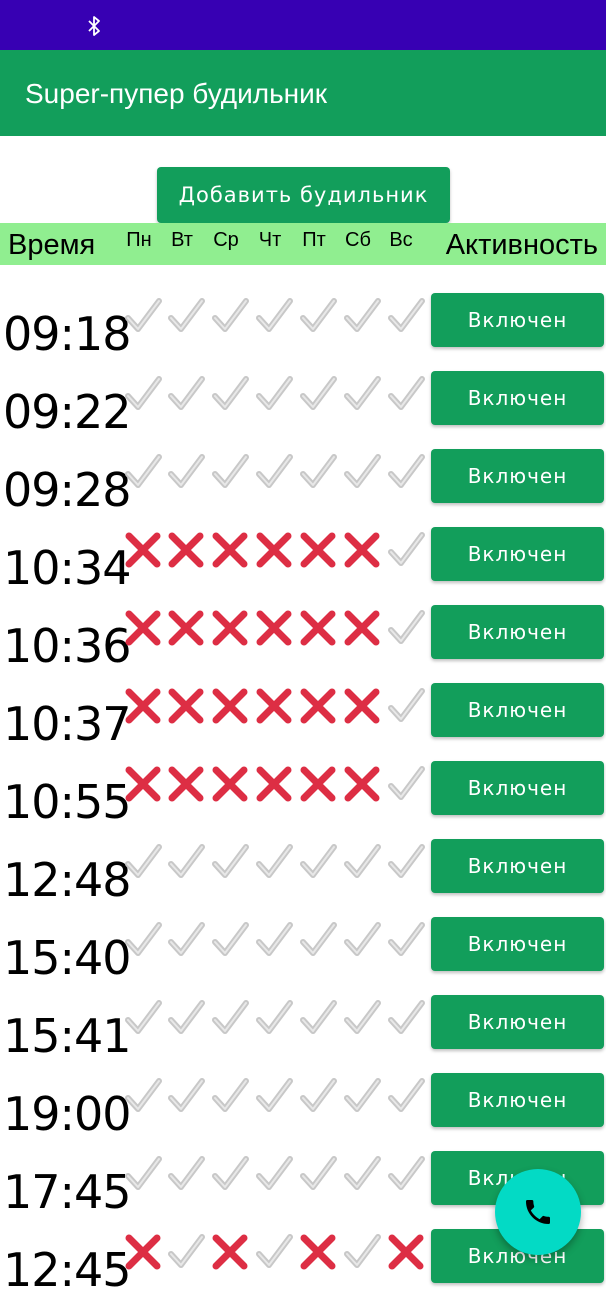 Image resolution: width=606 pixels, height=1307 pixels. Describe the element at coordinates (67, 802) in the screenshot. I see `alarm-time: 10:55` at that location.